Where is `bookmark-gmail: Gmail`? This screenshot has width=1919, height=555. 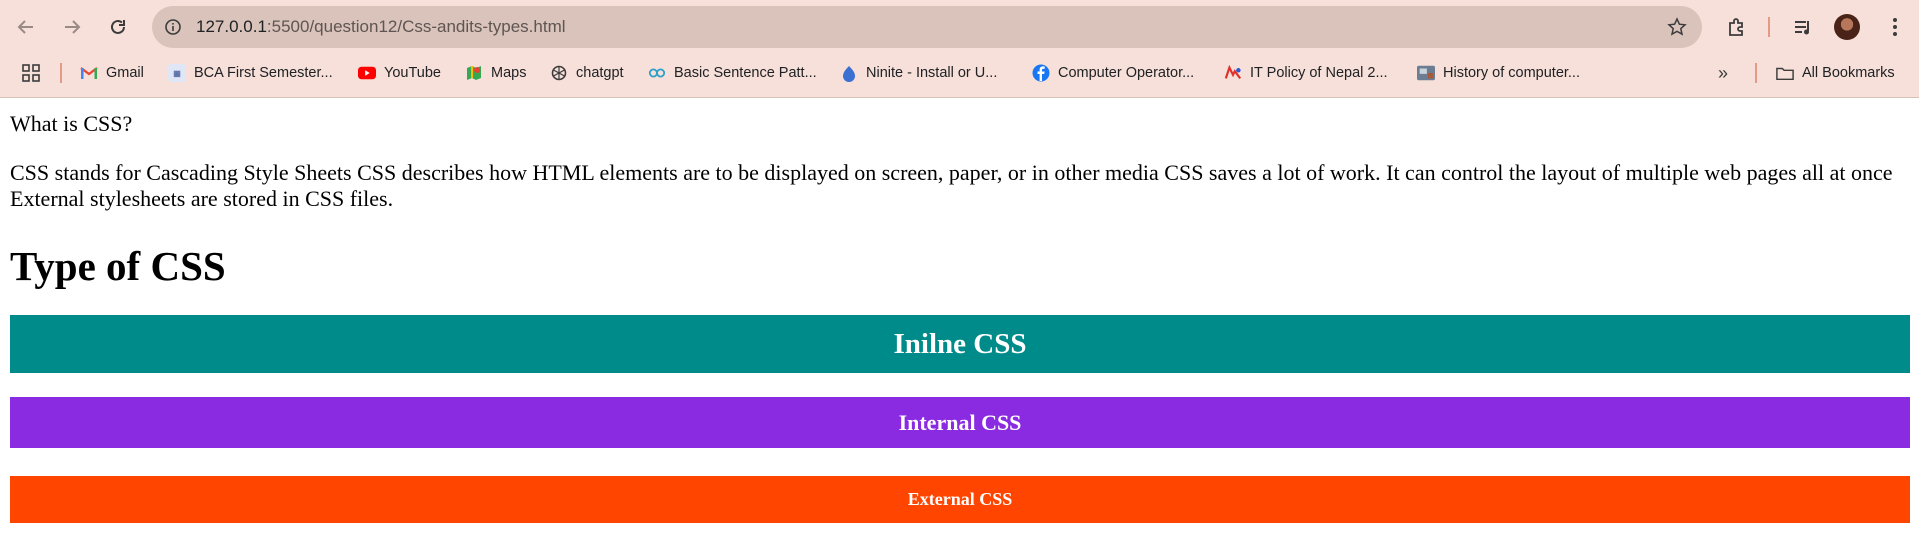 bookmark-gmail: Gmail is located at coordinates (112, 73).